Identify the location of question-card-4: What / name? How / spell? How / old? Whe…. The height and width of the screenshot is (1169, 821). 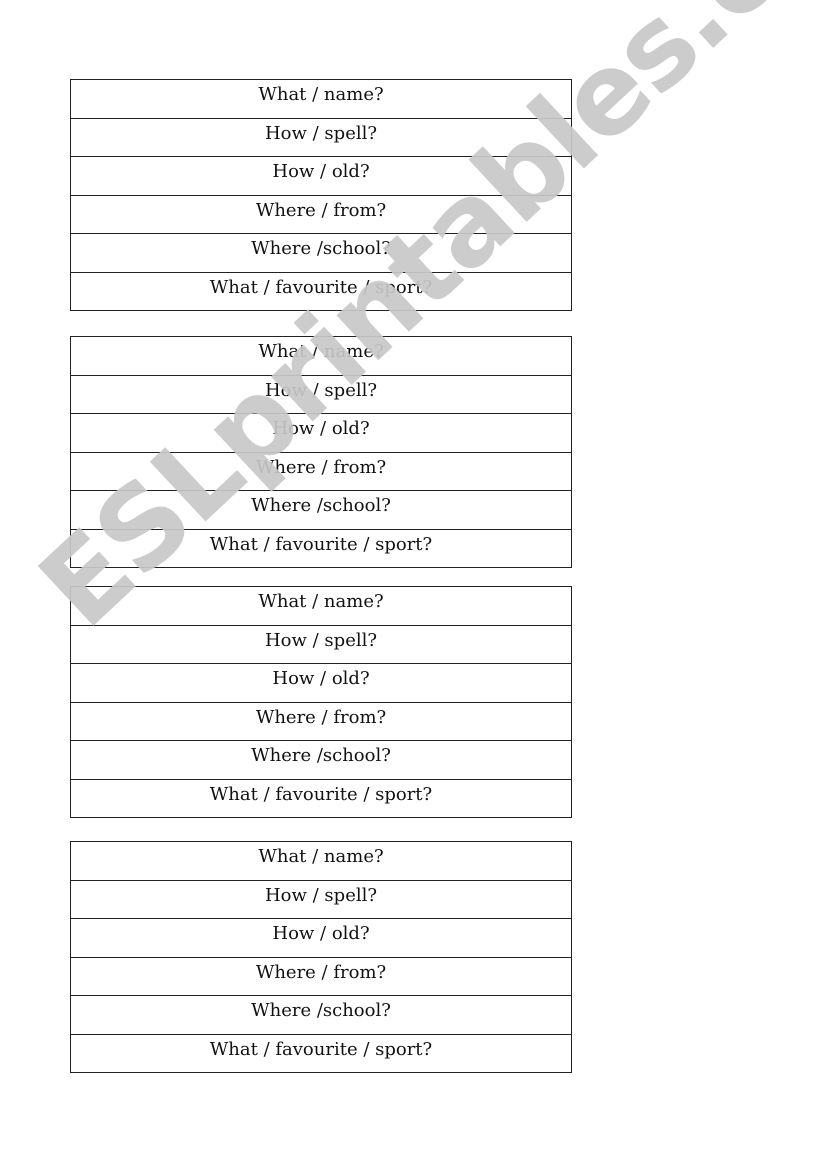
(321, 957).